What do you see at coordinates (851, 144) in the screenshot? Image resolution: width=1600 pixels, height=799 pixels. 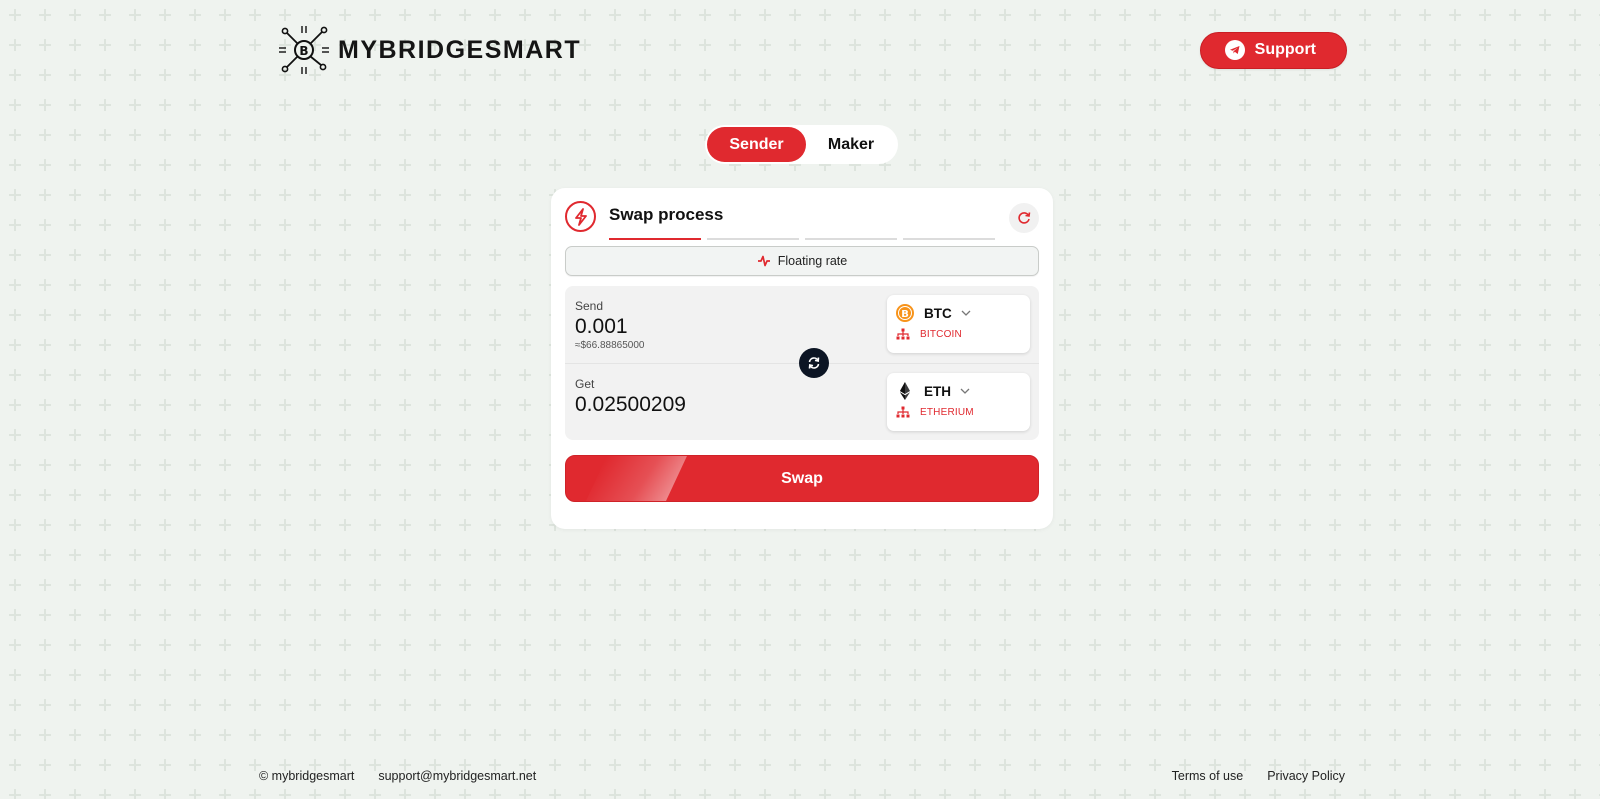 I see `maker-tab: Maker` at bounding box center [851, 144].